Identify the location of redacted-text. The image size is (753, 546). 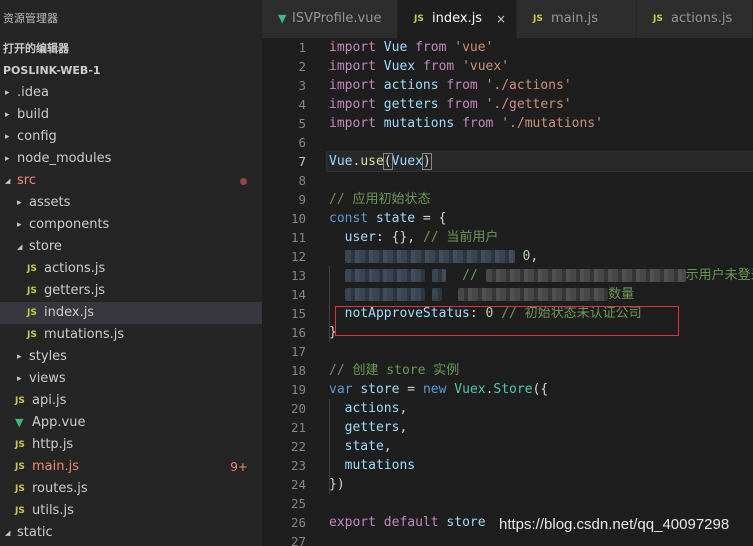
(437, 294).